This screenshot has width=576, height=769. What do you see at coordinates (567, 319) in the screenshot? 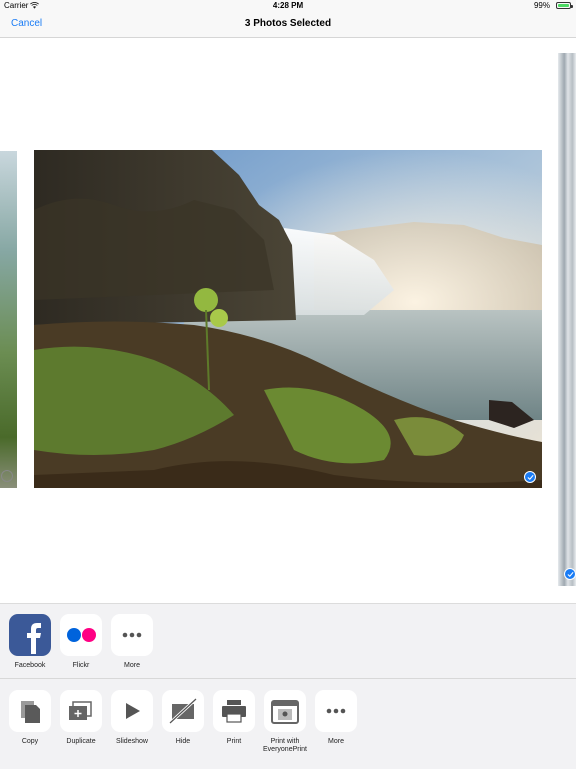
I see `photo-next` at bounding box center [567, 319].